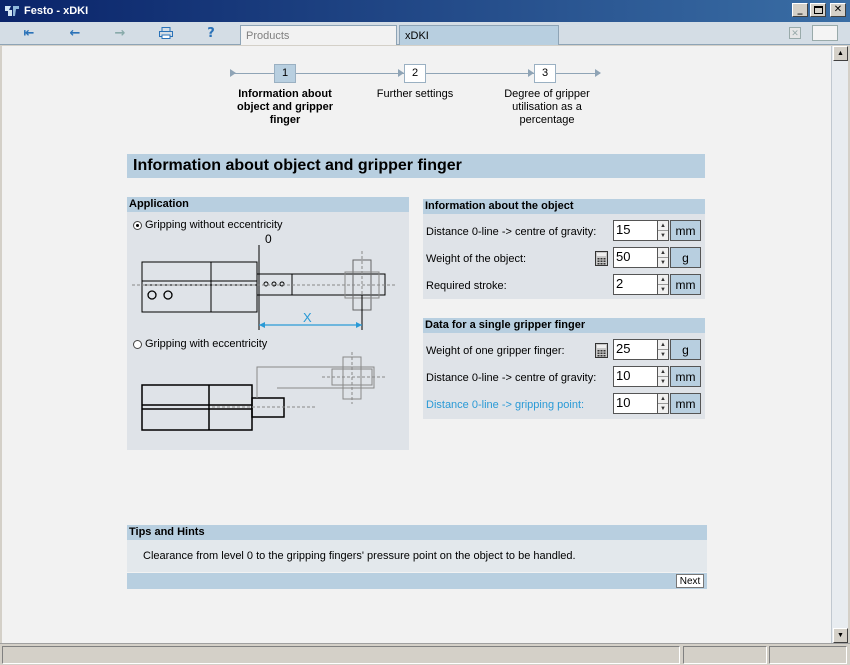 The width and height of the screenshot is (850, 665). I want to click on finger-weight-input: 25, so click(635, 349).